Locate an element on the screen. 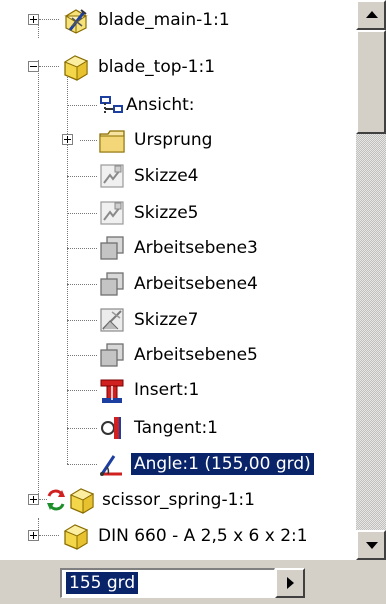  scroll-down-button is located at coordinates (371, 545).